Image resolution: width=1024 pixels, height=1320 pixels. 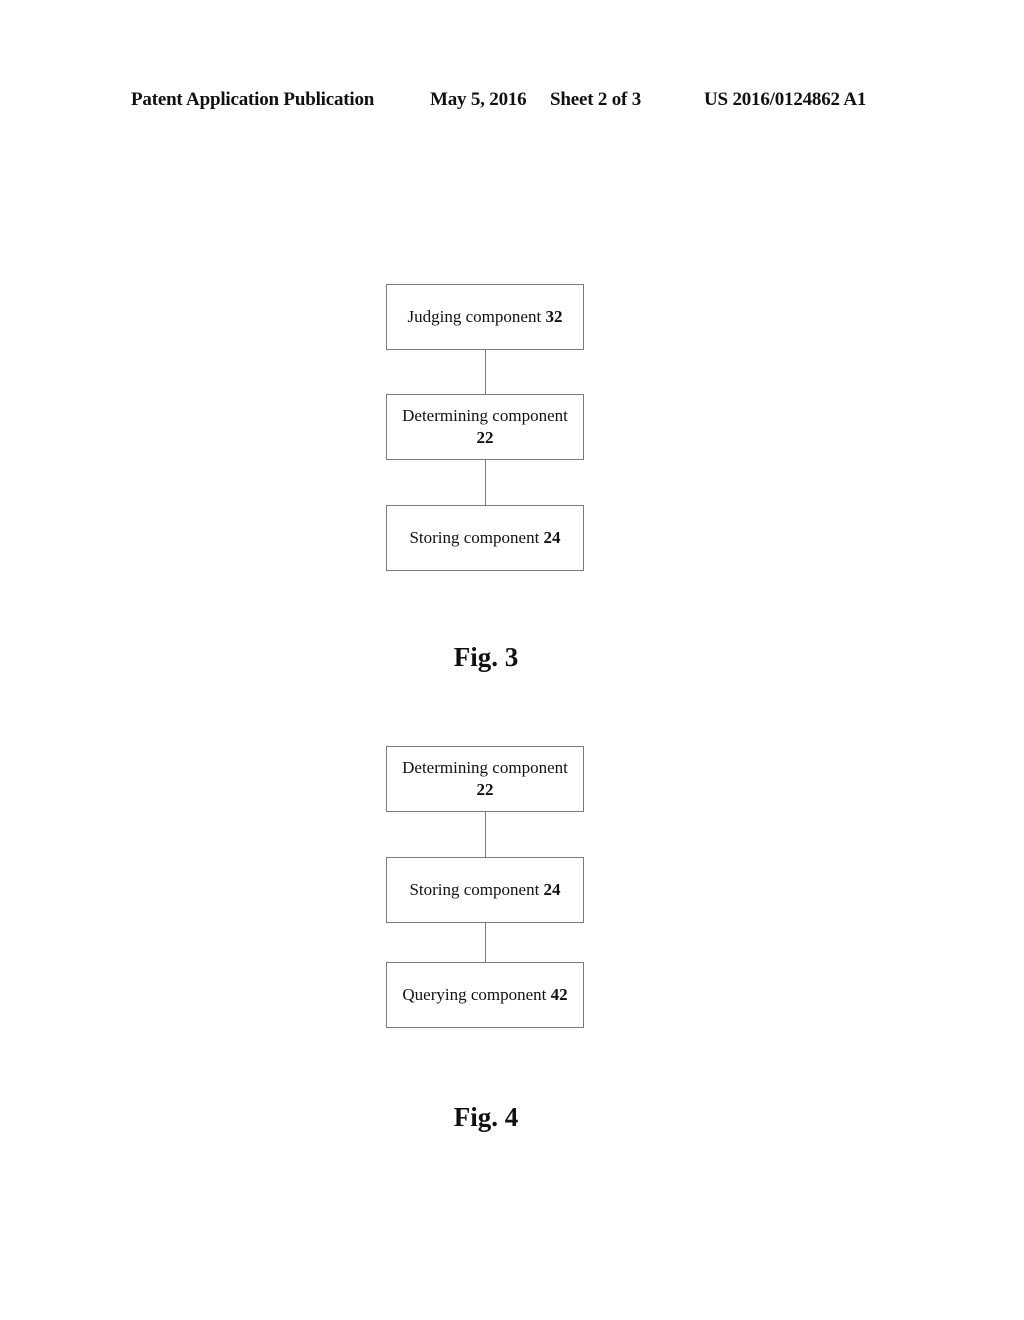 I want to click on figure-label: Fig. 4, so click(x=486, y=1117).